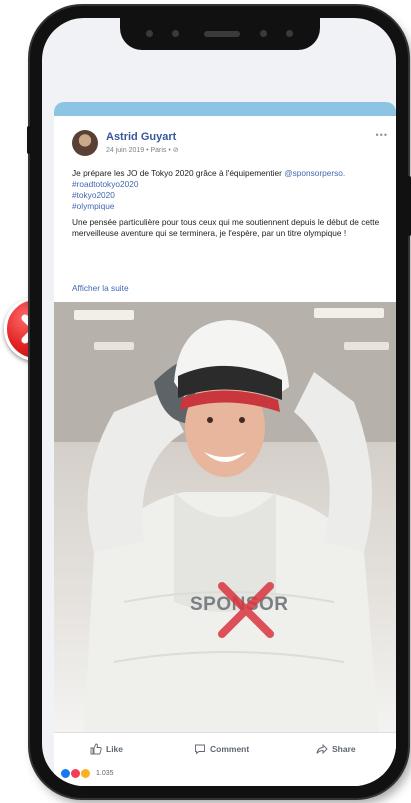  Describe the element at coordinates (314, 173) in the screenshot. I see `mention-link: @sponsorperso.` at that location.